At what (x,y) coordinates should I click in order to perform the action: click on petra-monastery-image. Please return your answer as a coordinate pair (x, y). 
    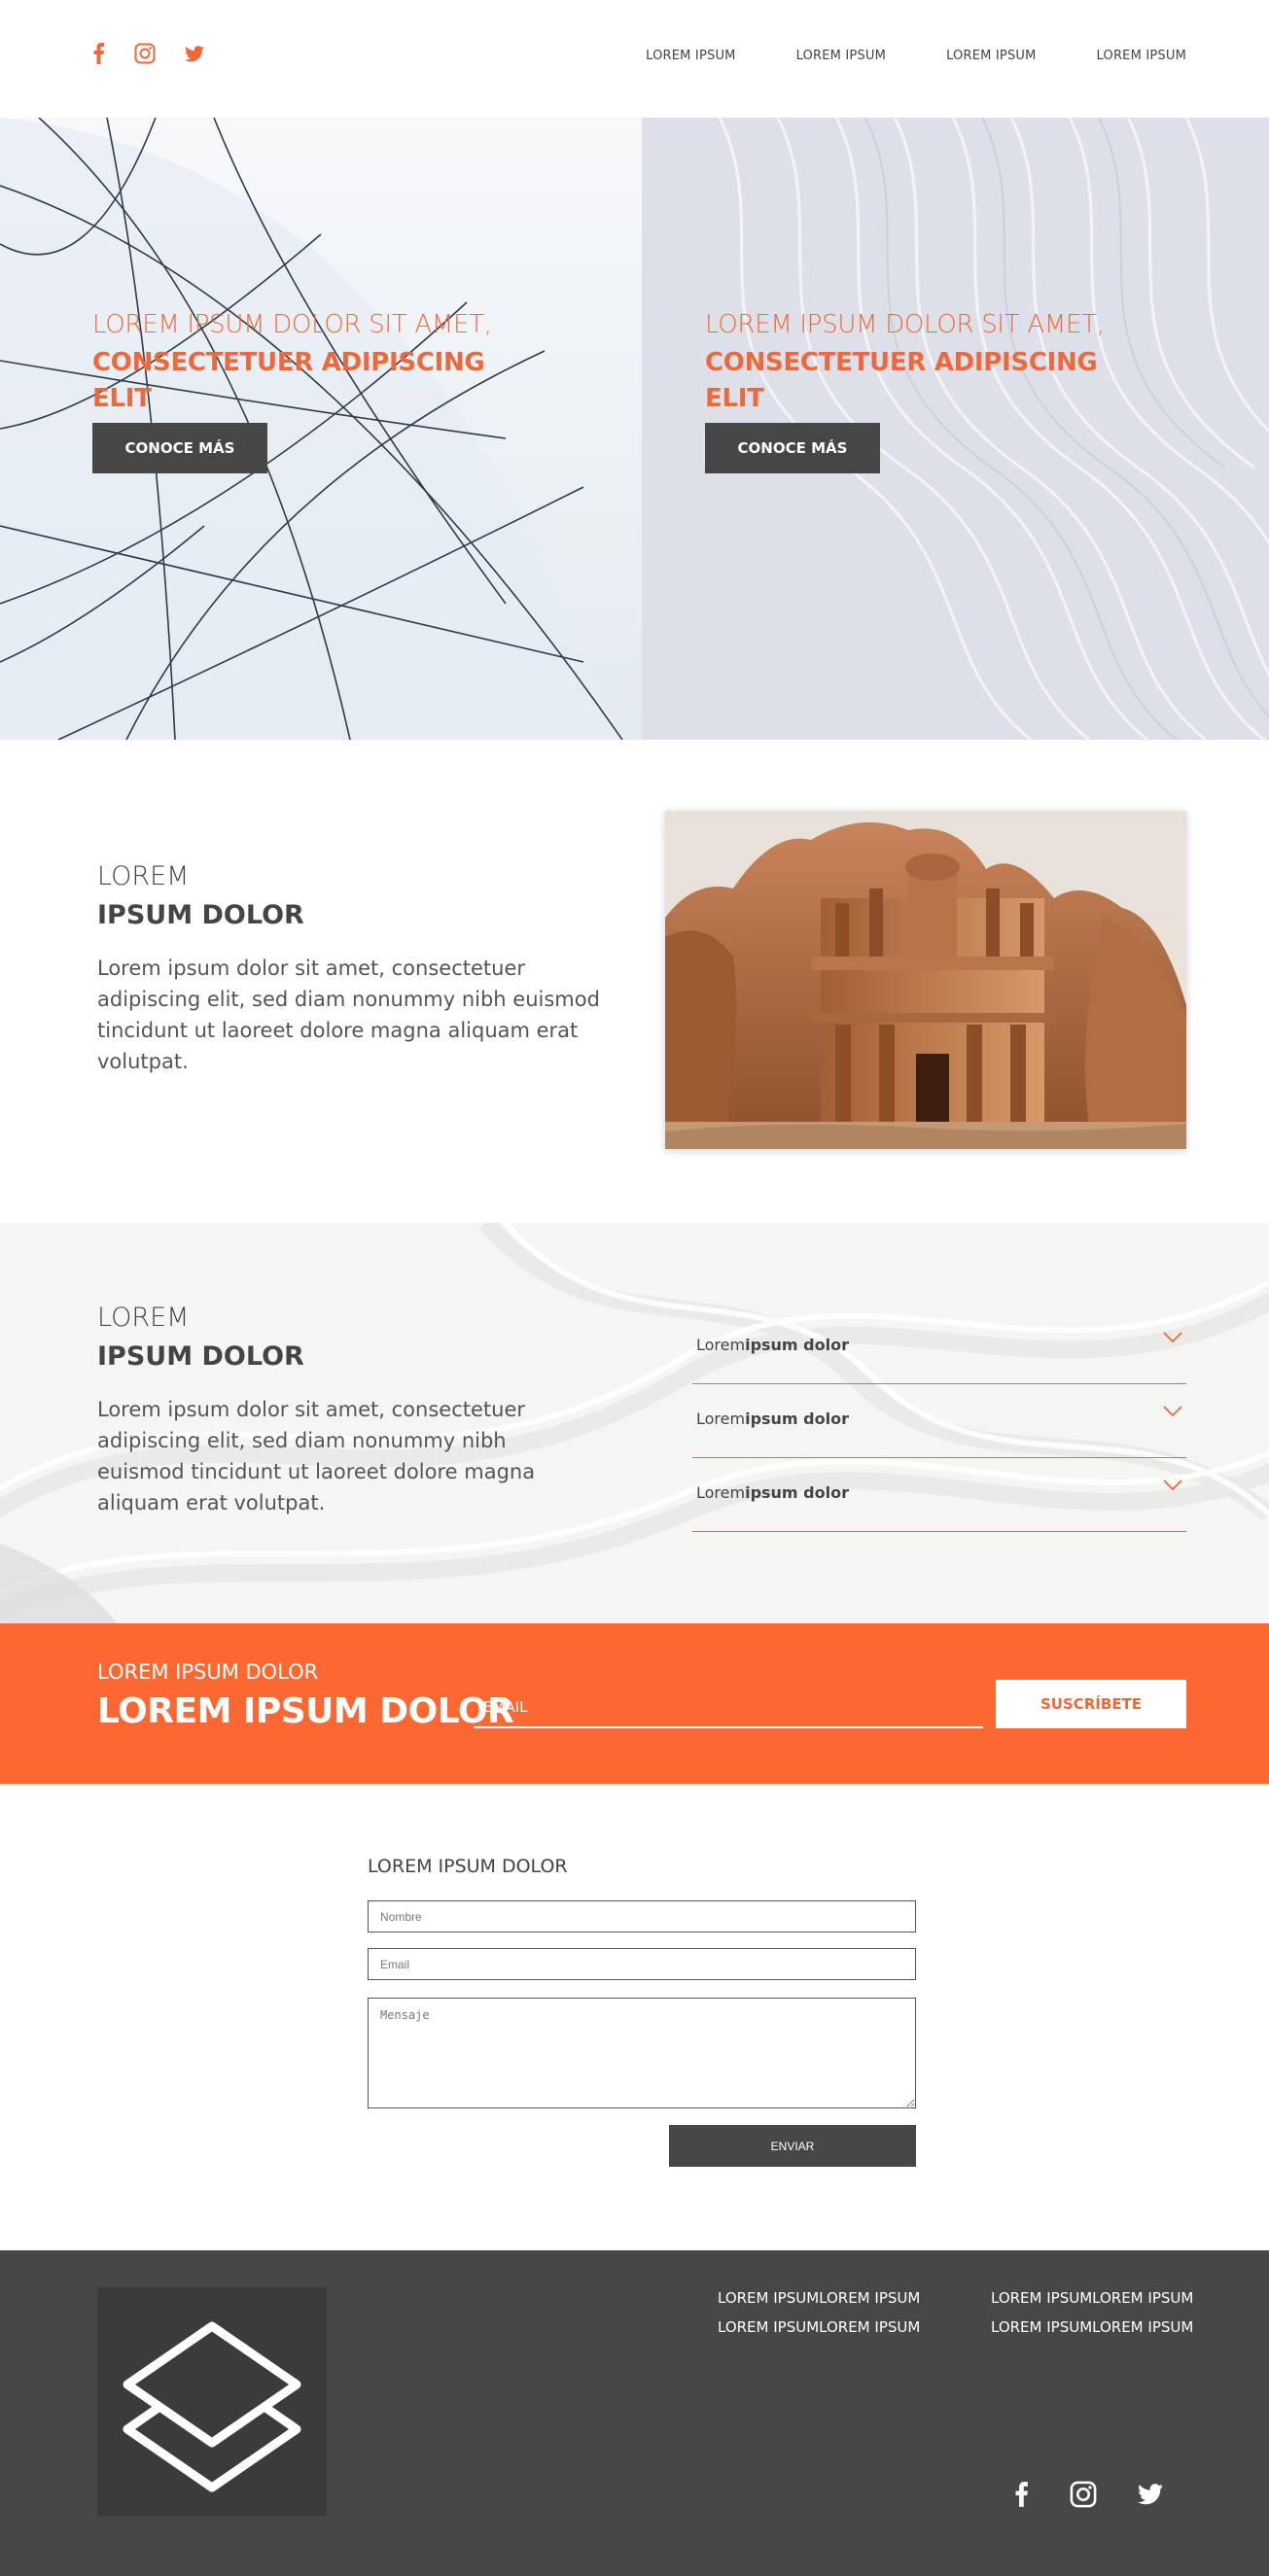
    Looking at the image, I should click on (925, 980).